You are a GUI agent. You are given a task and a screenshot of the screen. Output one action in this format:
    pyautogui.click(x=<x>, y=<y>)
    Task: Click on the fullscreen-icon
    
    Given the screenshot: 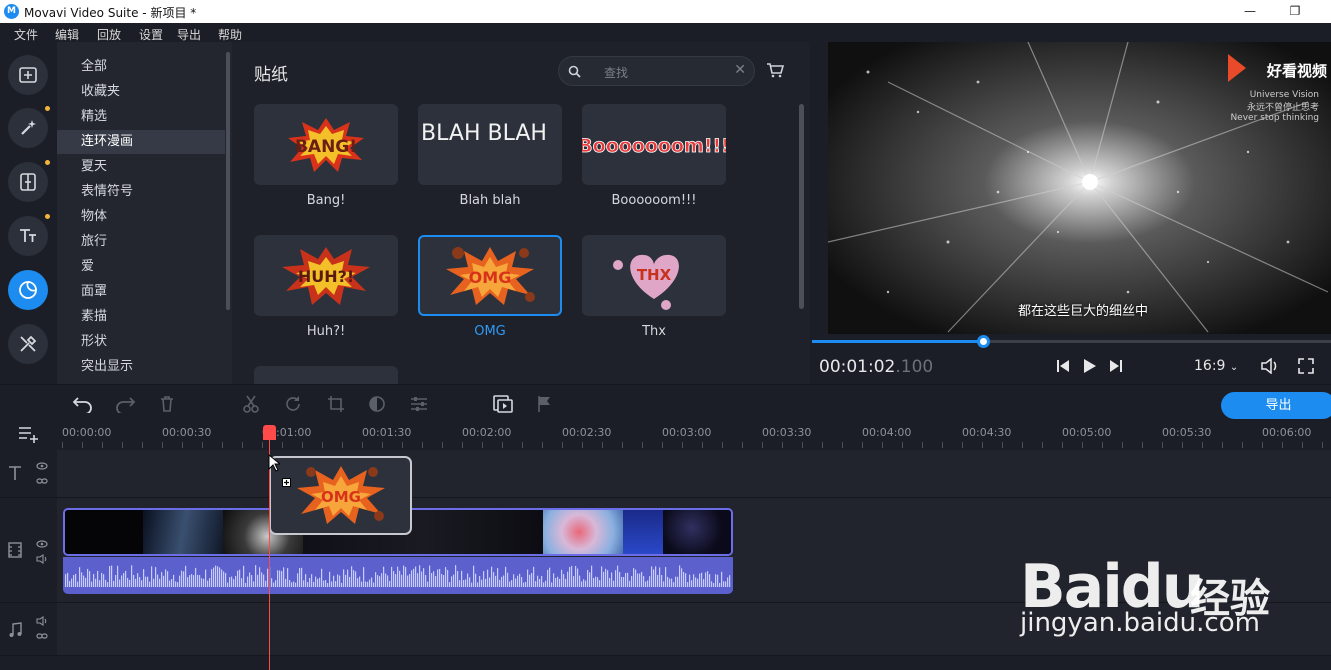 What is the action you would take?
    pyautogui.click(x=1306, y=366)
    